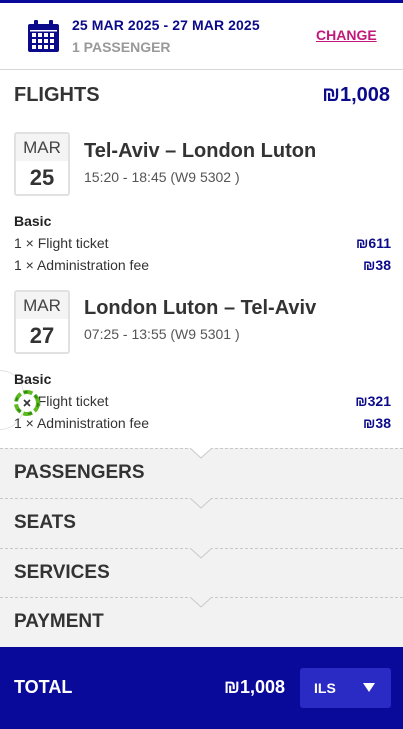 This screenshot has height=729, width=403. Describe the element at coordinates (42, 335) in the screenshot. I see `date-day: 27` at that location.